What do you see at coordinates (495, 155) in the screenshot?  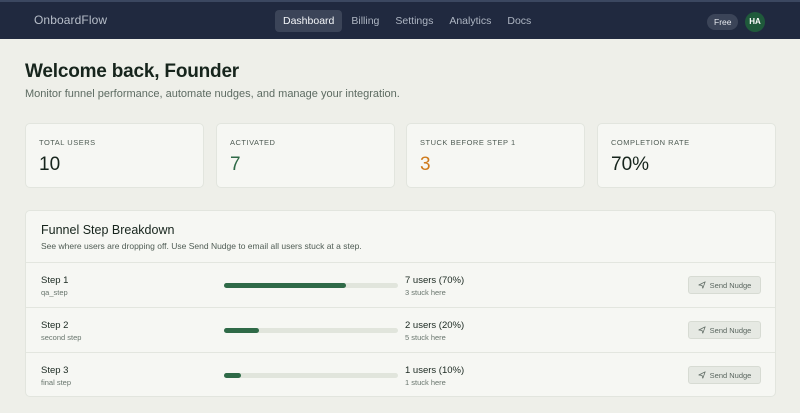 I see `stat-card-stuck-before-step-1: STUCK BEFORE STEP 1 3` at bounding box center [495, 155].